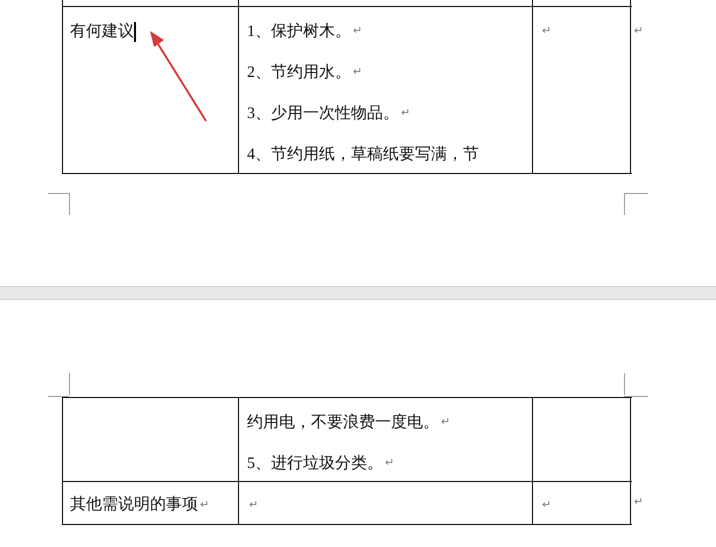  I want to click on cell-text: 有何建议, so click(102, 32).